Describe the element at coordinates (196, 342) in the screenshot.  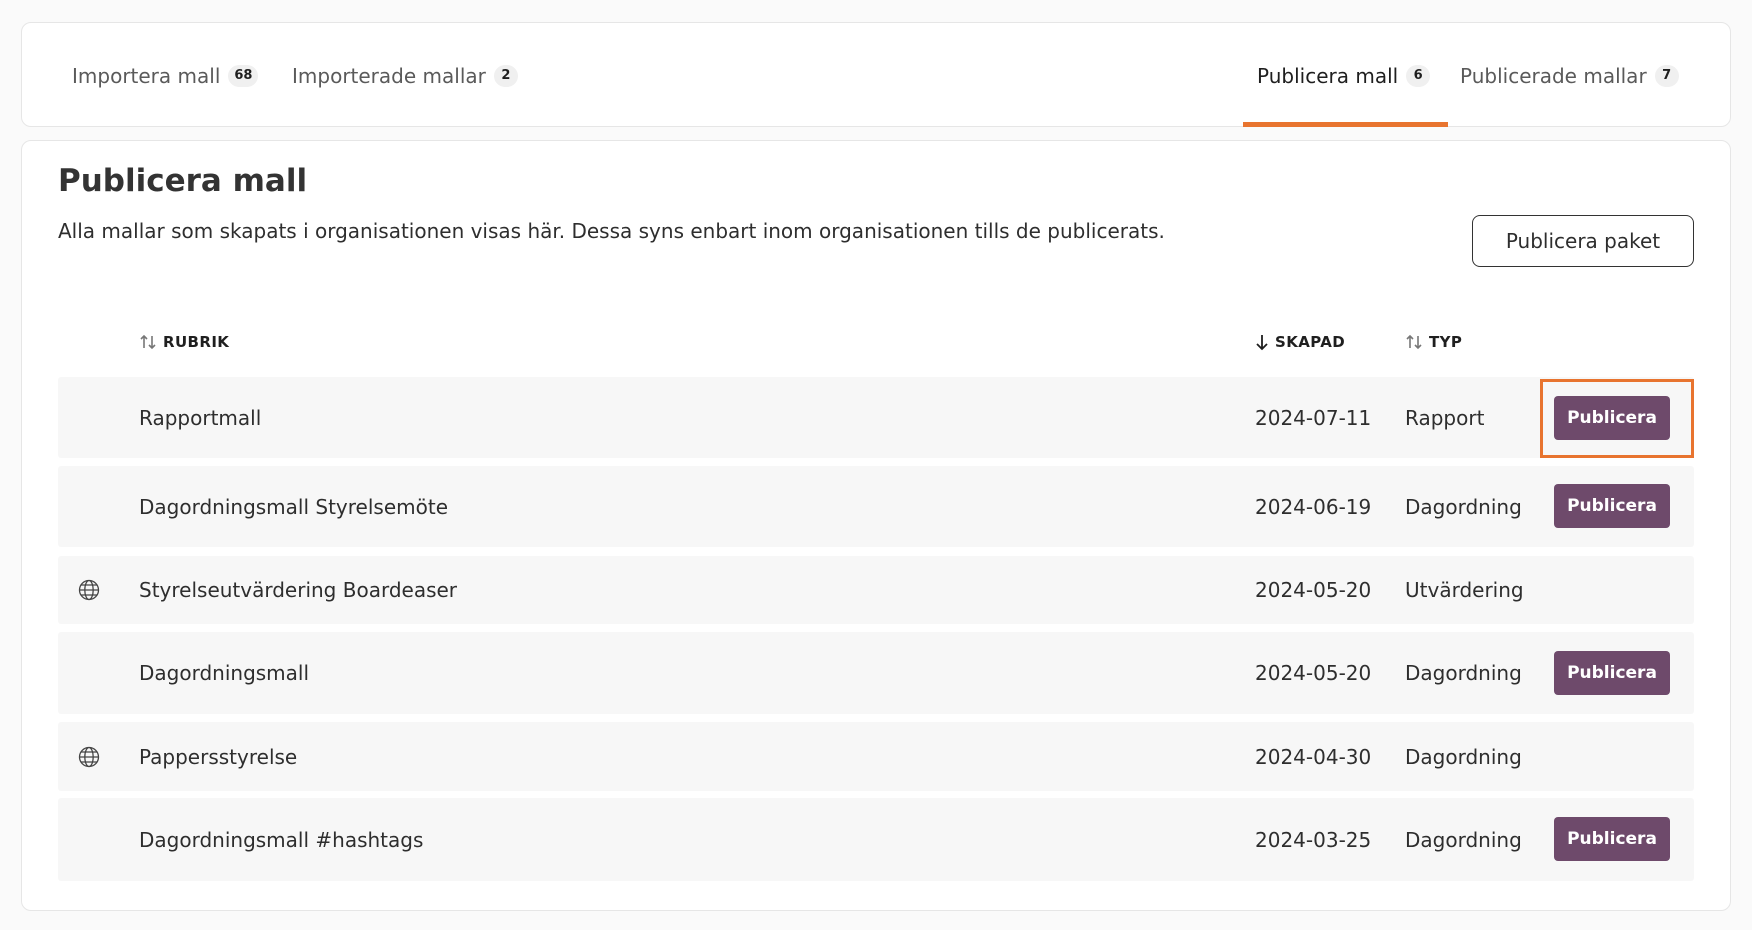
I see `column-header-label: RUBRIK` at that location.